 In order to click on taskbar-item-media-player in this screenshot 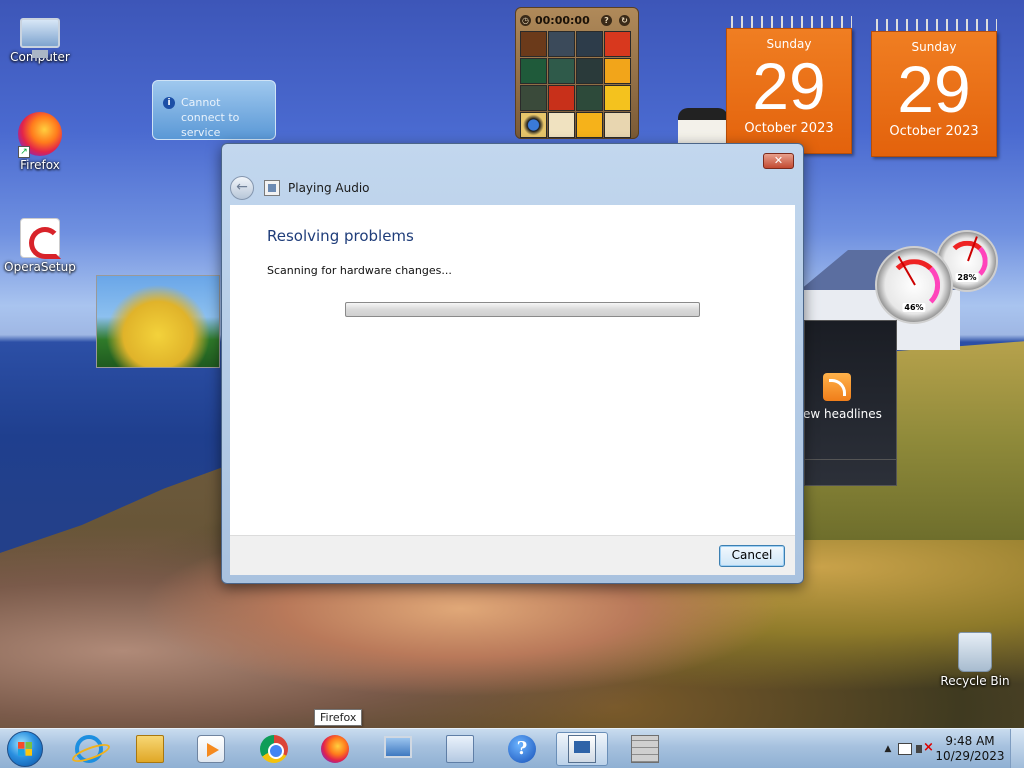, I will do `click(211, 749)`.